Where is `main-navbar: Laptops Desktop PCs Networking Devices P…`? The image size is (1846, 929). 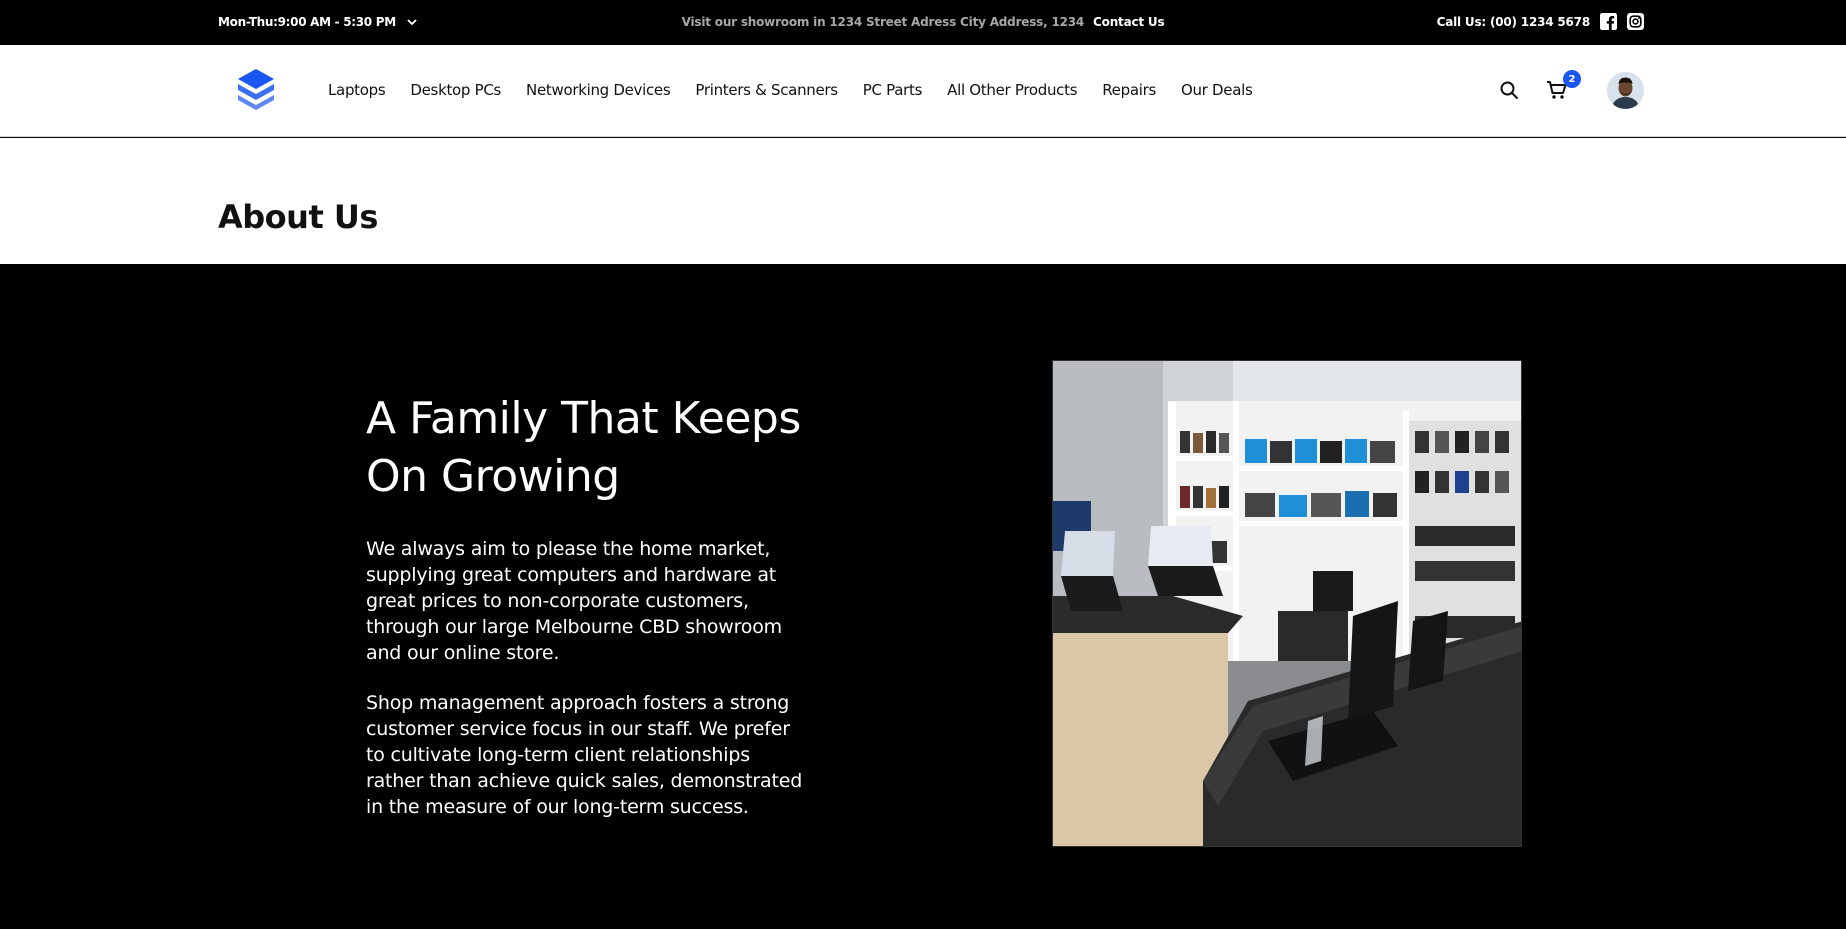 main-navbar: Laptops Desktop PCs Networking Devices P… is located at coordinates (923, 91).